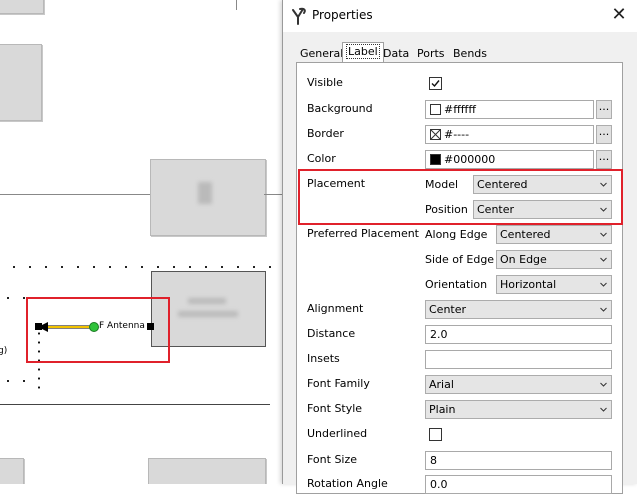 This screenshot has height=494, width=637. Describe the element at coordinates (460, 197) in the screenshot. I see `highlight-box-placement` at that location.